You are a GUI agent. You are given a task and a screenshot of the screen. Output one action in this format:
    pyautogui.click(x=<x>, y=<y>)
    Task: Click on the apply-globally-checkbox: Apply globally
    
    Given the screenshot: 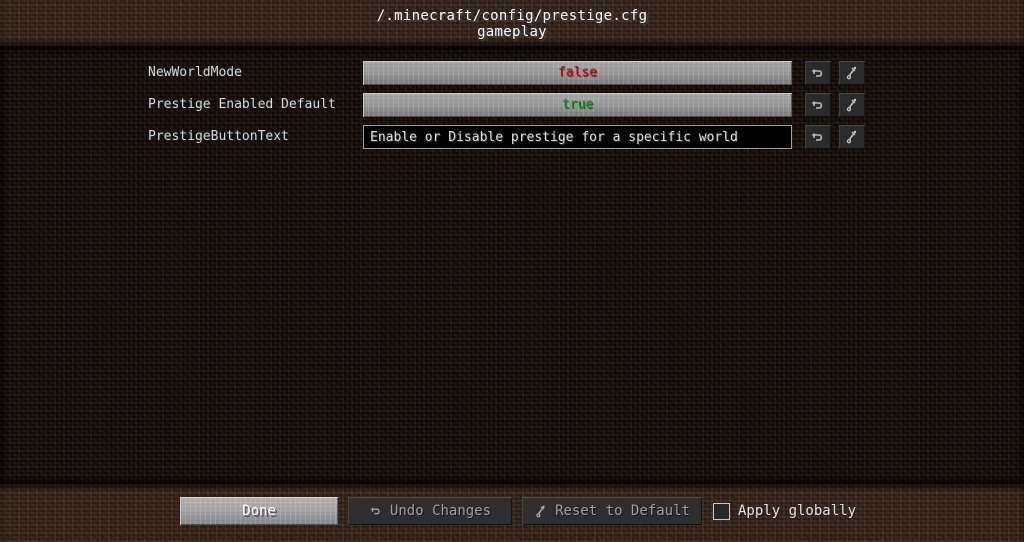 What is the action you would take?
    pyautogui.click(x=784, y=511)
    